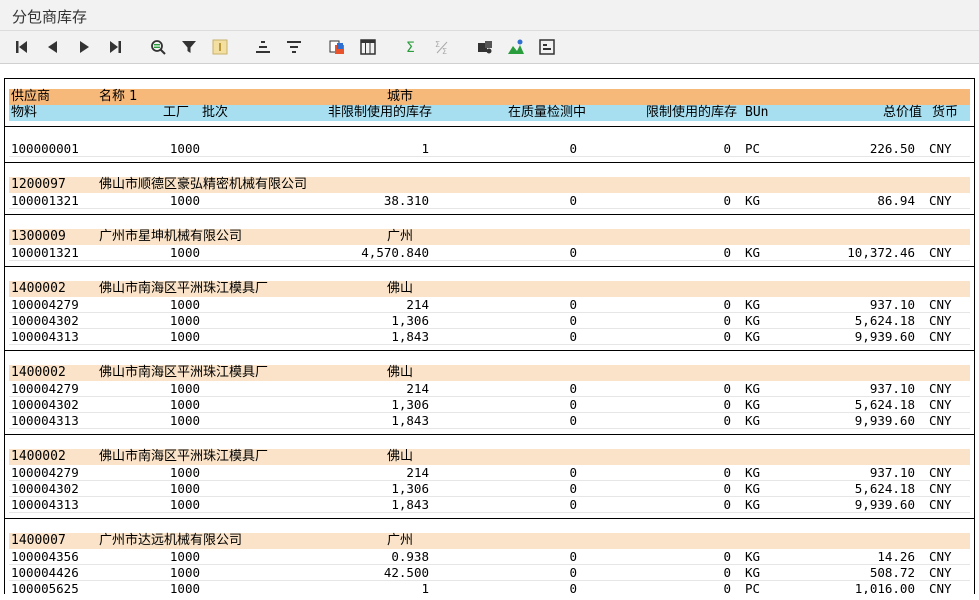 This screenshot has width=979, height=600. Describe the element at coordinates (189, 47) in the screenshot. I see `filter-icon` at that location.